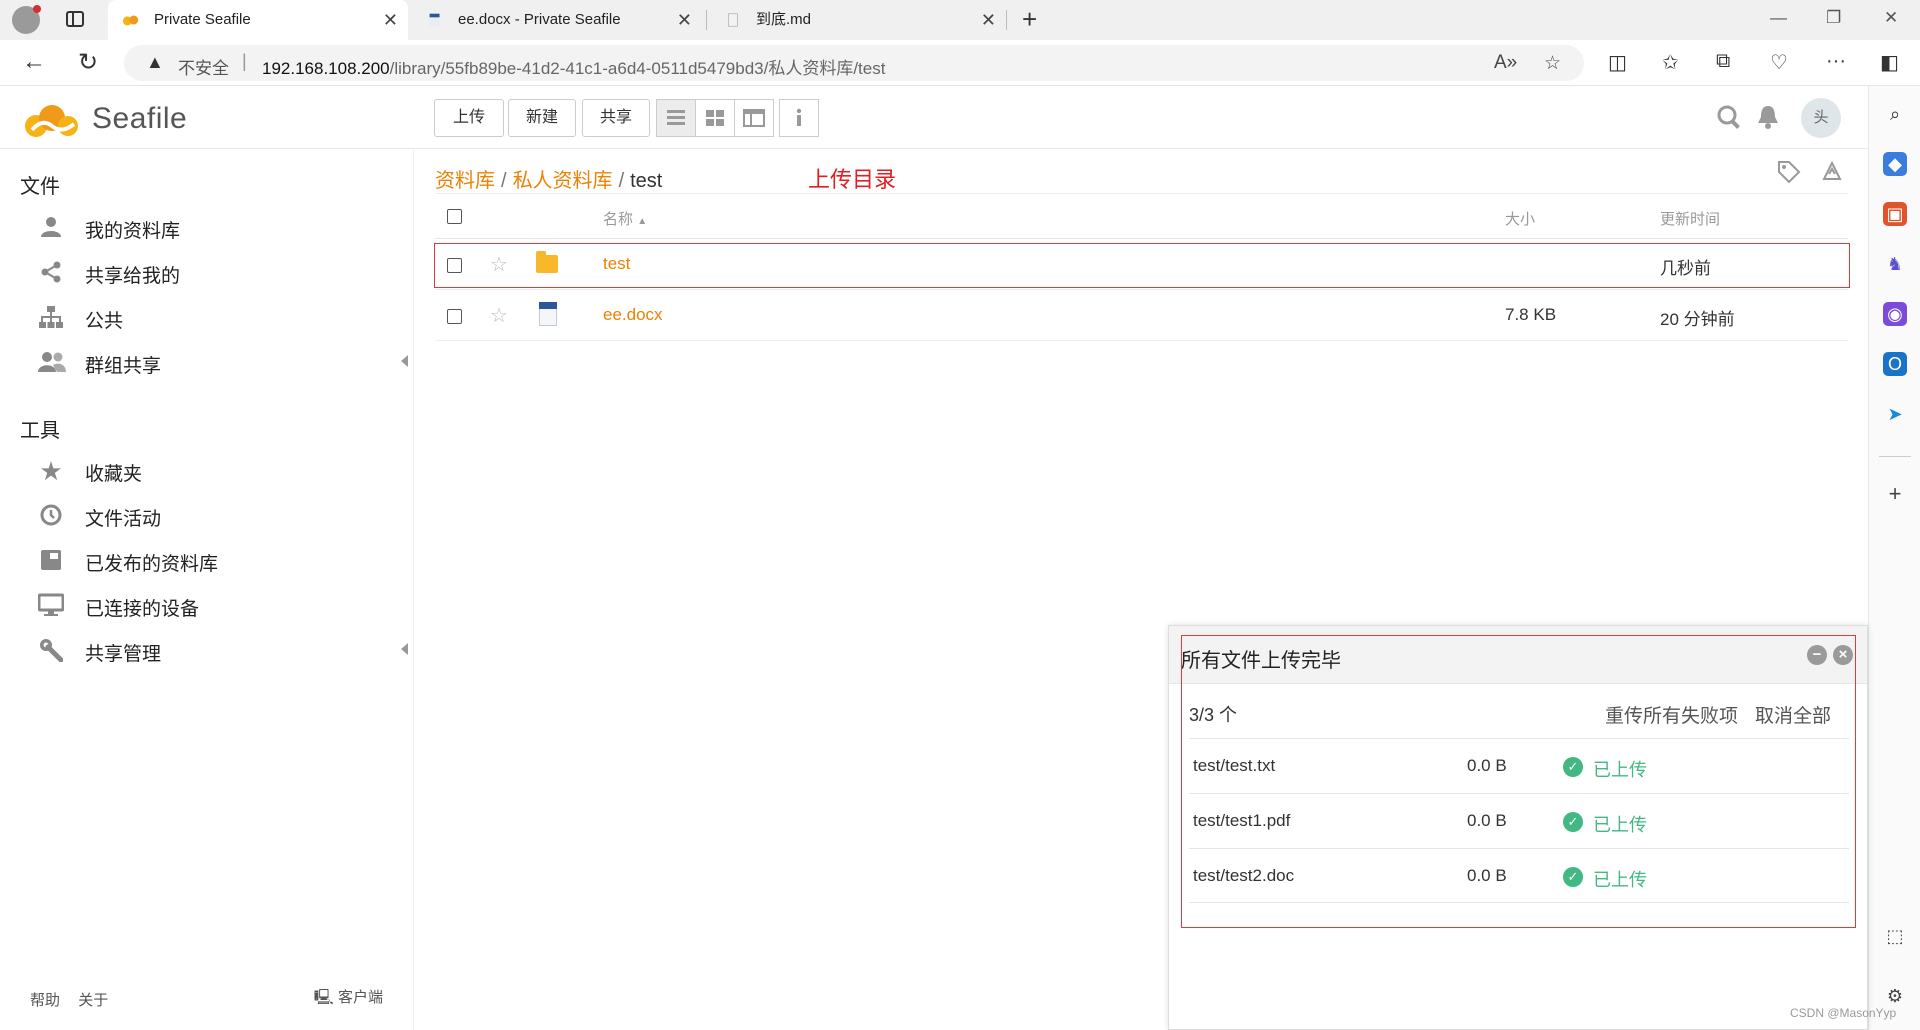 The width and height of the screenshot is (1920, 1030). What do you see at coordinates (1895, 494) in the screenshot?
I see `add-icon: +` at bounding box center [1895, 494].